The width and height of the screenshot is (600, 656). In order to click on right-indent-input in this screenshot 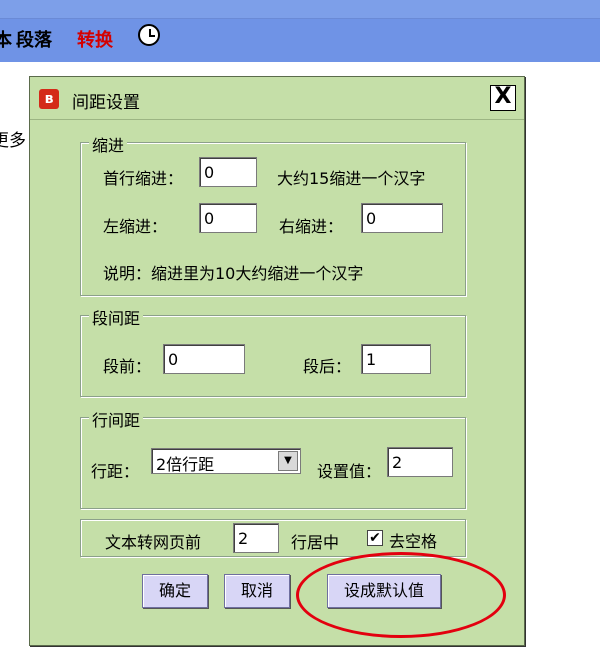, I will do `click(402, 218)`.